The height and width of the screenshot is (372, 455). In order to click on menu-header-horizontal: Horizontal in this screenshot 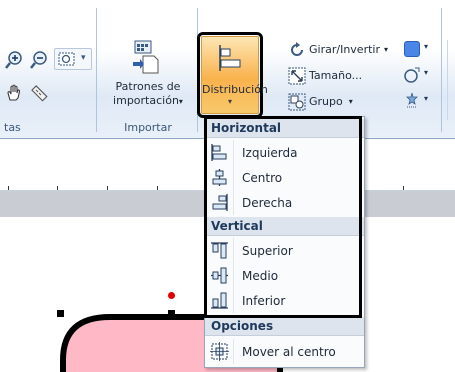, I will do `click(284, 128)`.